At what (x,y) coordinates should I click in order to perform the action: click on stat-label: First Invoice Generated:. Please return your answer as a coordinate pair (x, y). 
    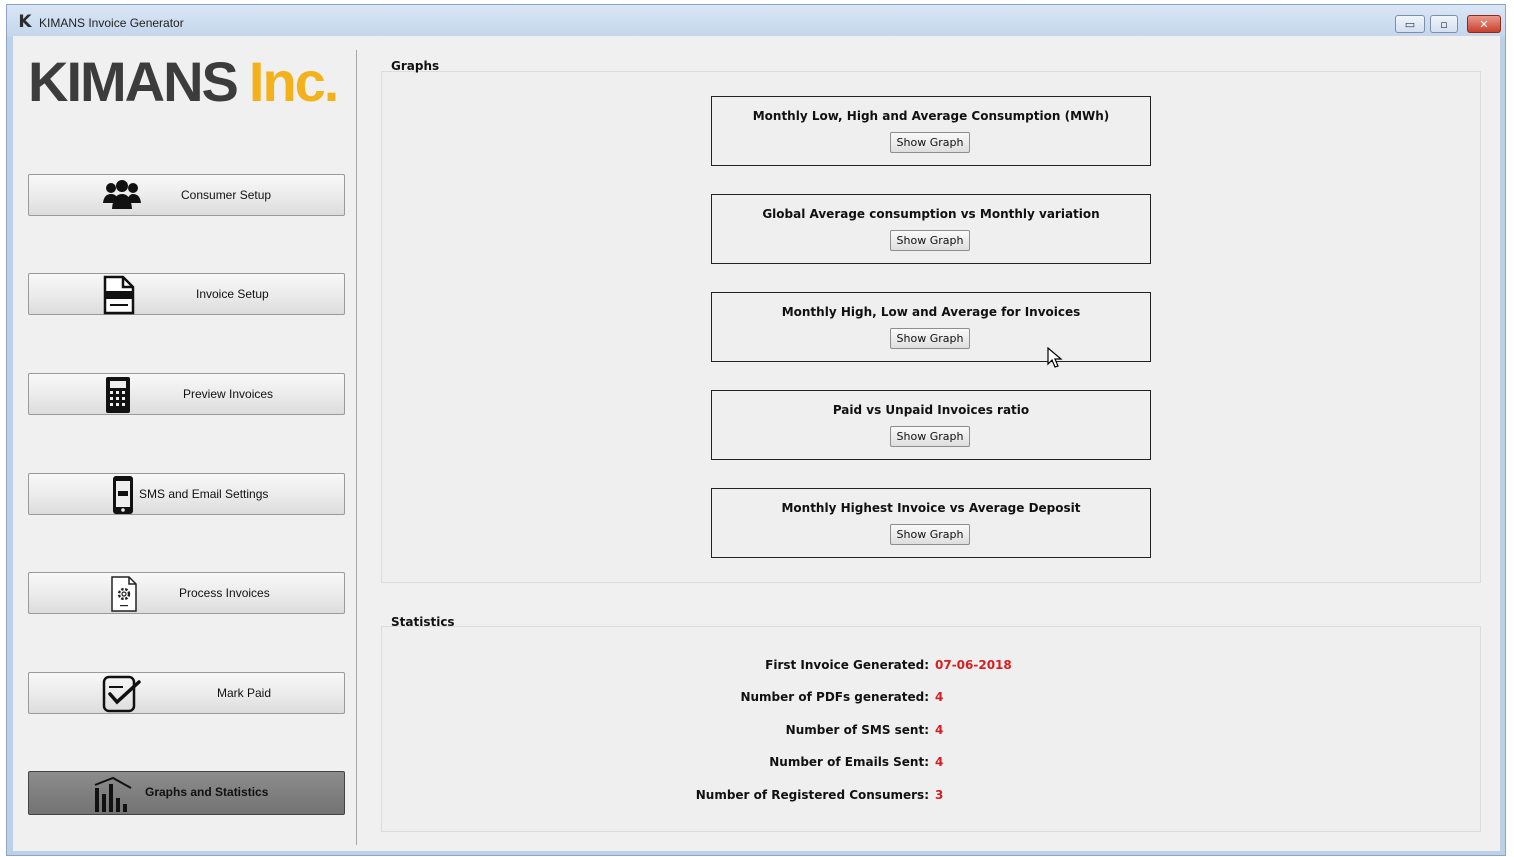
    Looking at the image, I should click on (847, 665).